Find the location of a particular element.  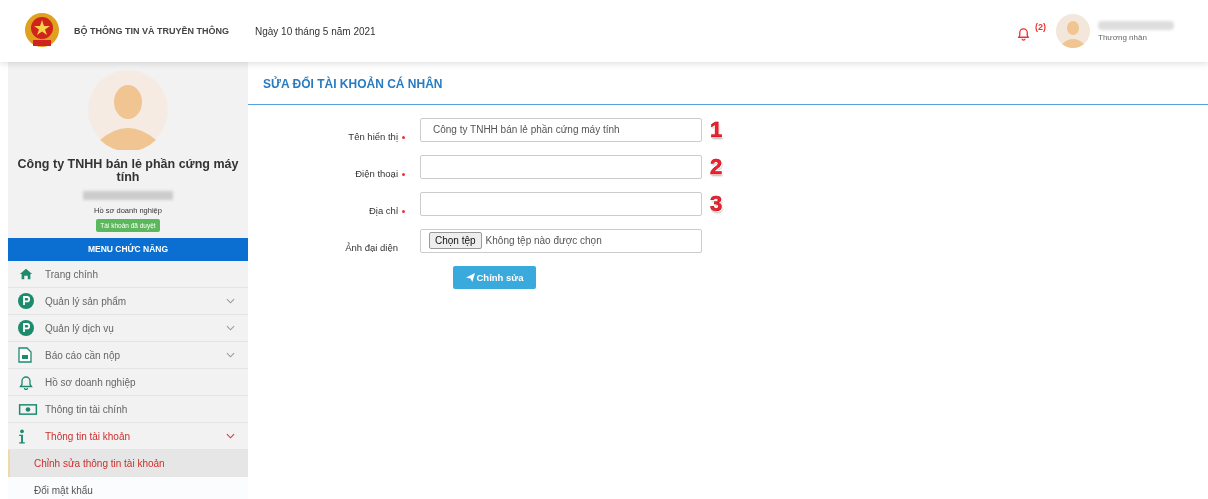

choose-file-button: Chọn tệp is located at coordinates (455, 240).